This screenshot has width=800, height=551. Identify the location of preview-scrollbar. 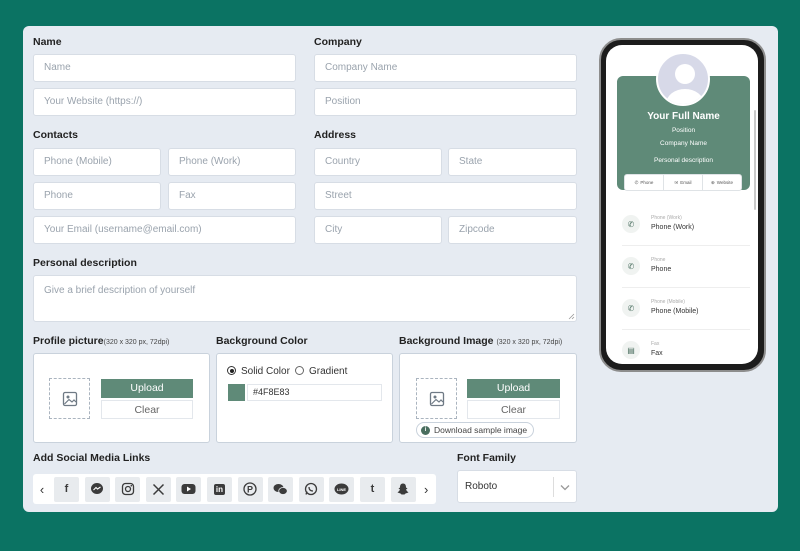
(755, 160).